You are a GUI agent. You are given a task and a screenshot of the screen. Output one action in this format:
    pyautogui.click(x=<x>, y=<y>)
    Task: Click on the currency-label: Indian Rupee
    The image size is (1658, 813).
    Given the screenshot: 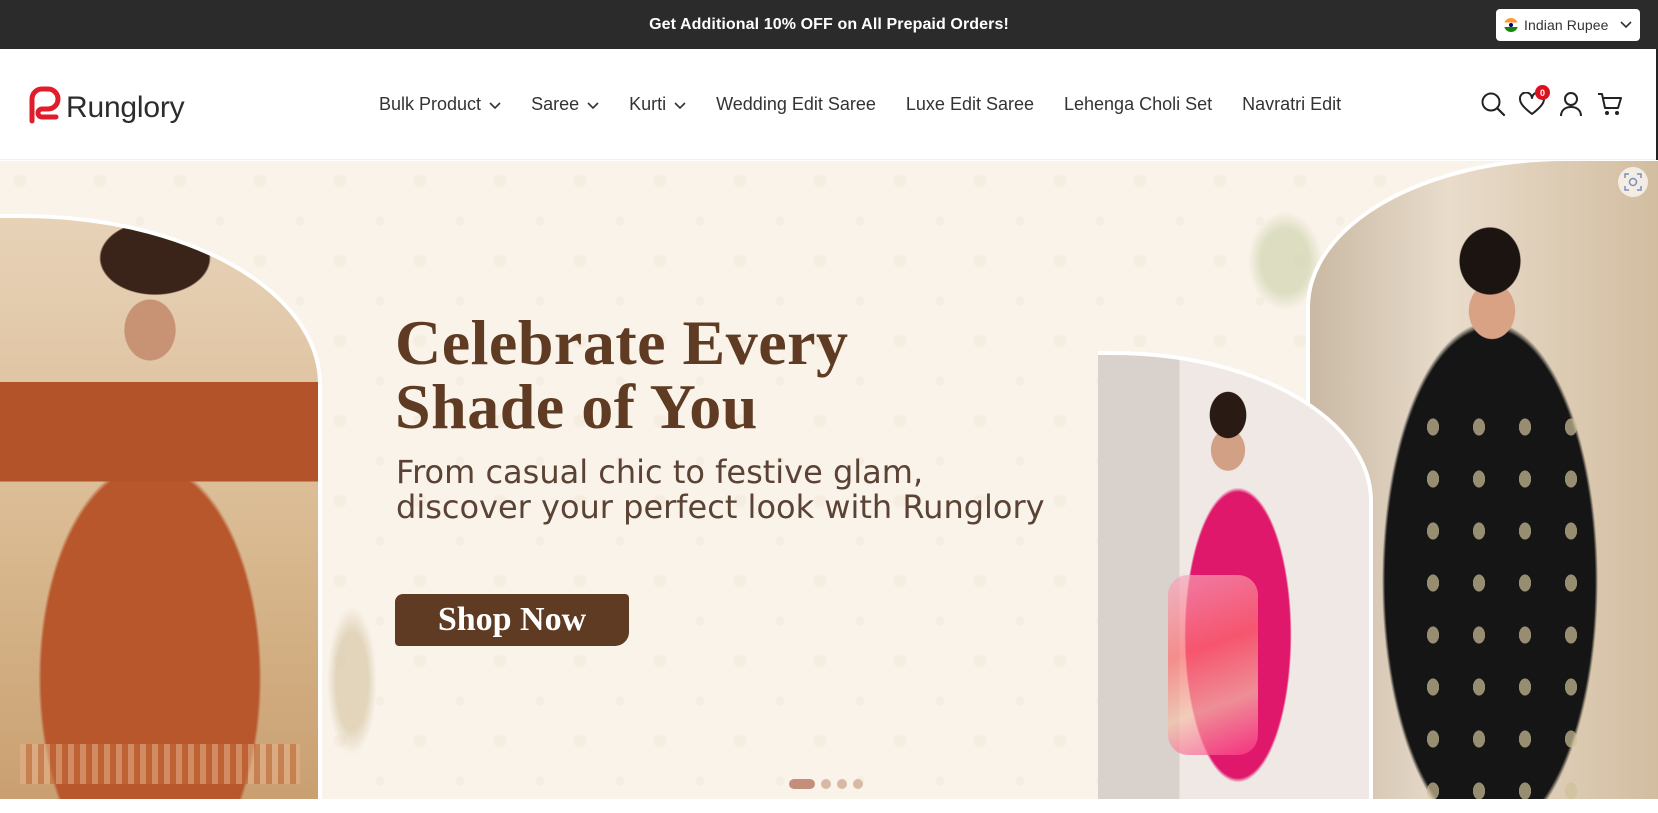 What is the action you would take?
    pyautogui.click(x=1566, y=25)
    